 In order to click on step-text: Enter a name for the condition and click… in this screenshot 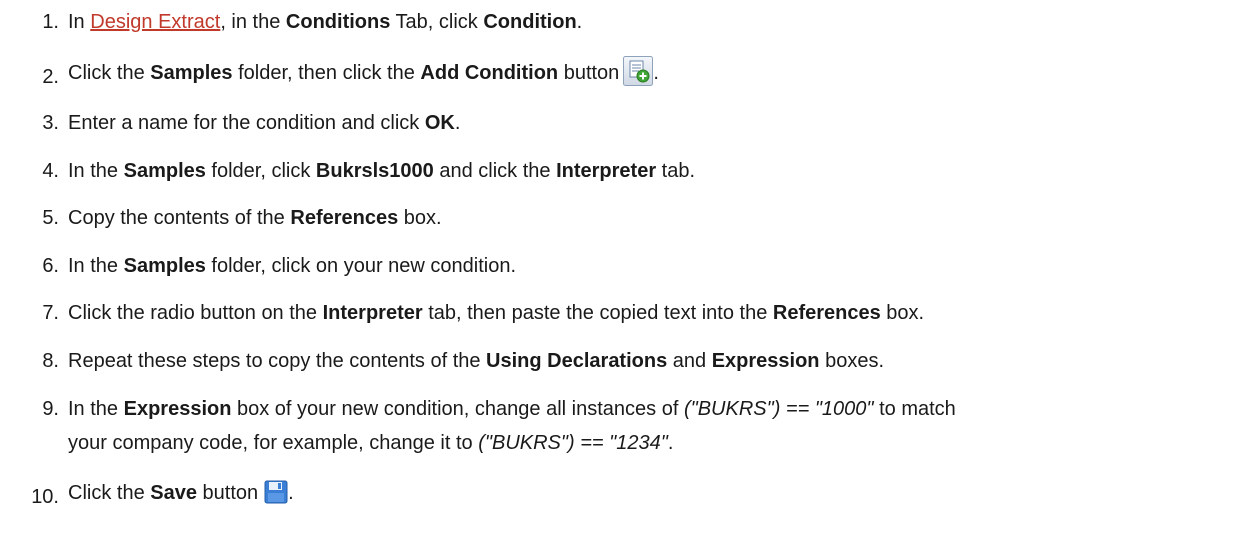, I will do `click(264, 123)`.